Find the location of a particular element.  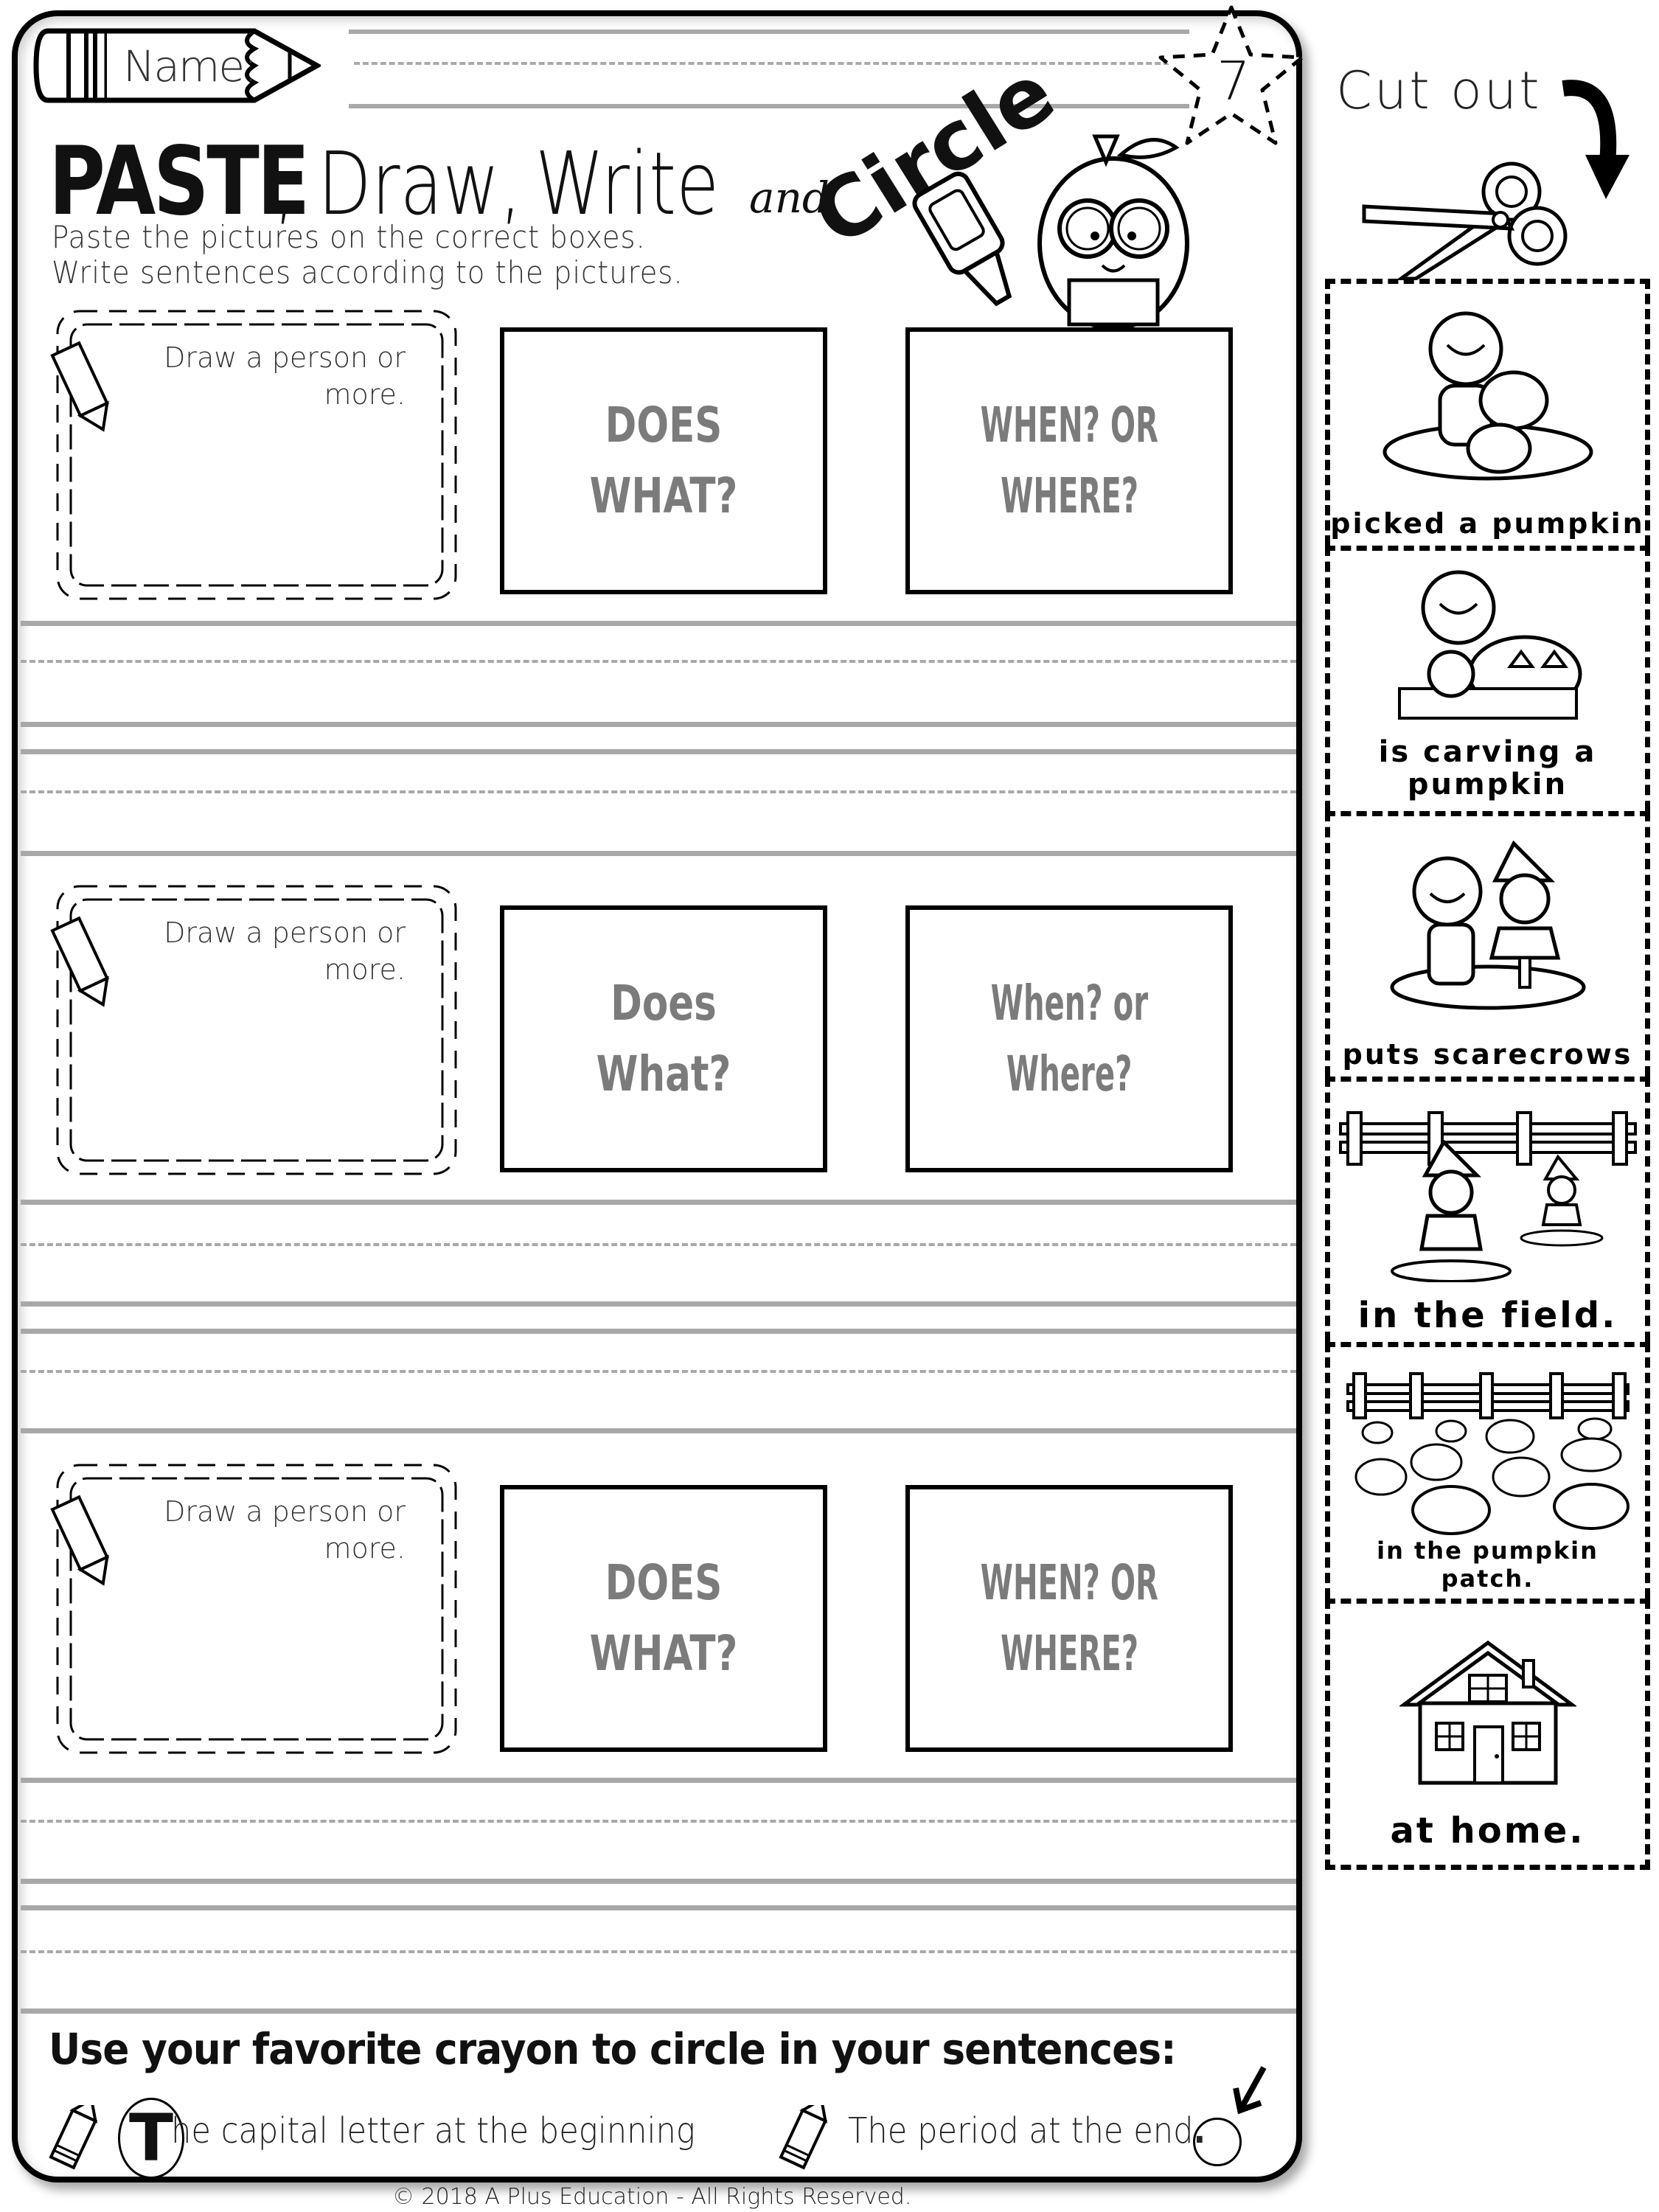

does-what-label-2: Does What? is located at coordinates (663, 1038).